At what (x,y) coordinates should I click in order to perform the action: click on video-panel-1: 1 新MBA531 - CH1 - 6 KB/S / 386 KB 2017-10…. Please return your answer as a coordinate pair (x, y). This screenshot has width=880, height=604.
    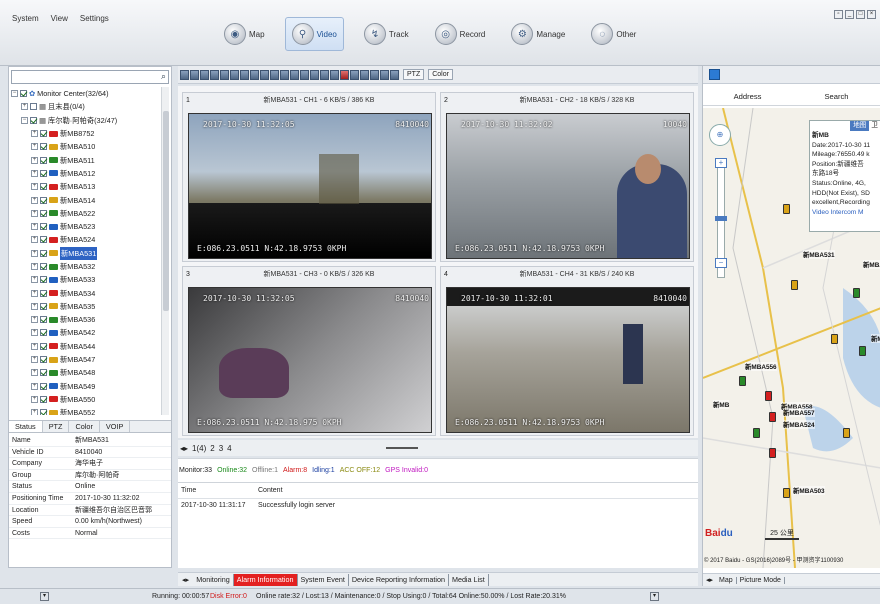
    Looking at the image, I should click on (309, 177).